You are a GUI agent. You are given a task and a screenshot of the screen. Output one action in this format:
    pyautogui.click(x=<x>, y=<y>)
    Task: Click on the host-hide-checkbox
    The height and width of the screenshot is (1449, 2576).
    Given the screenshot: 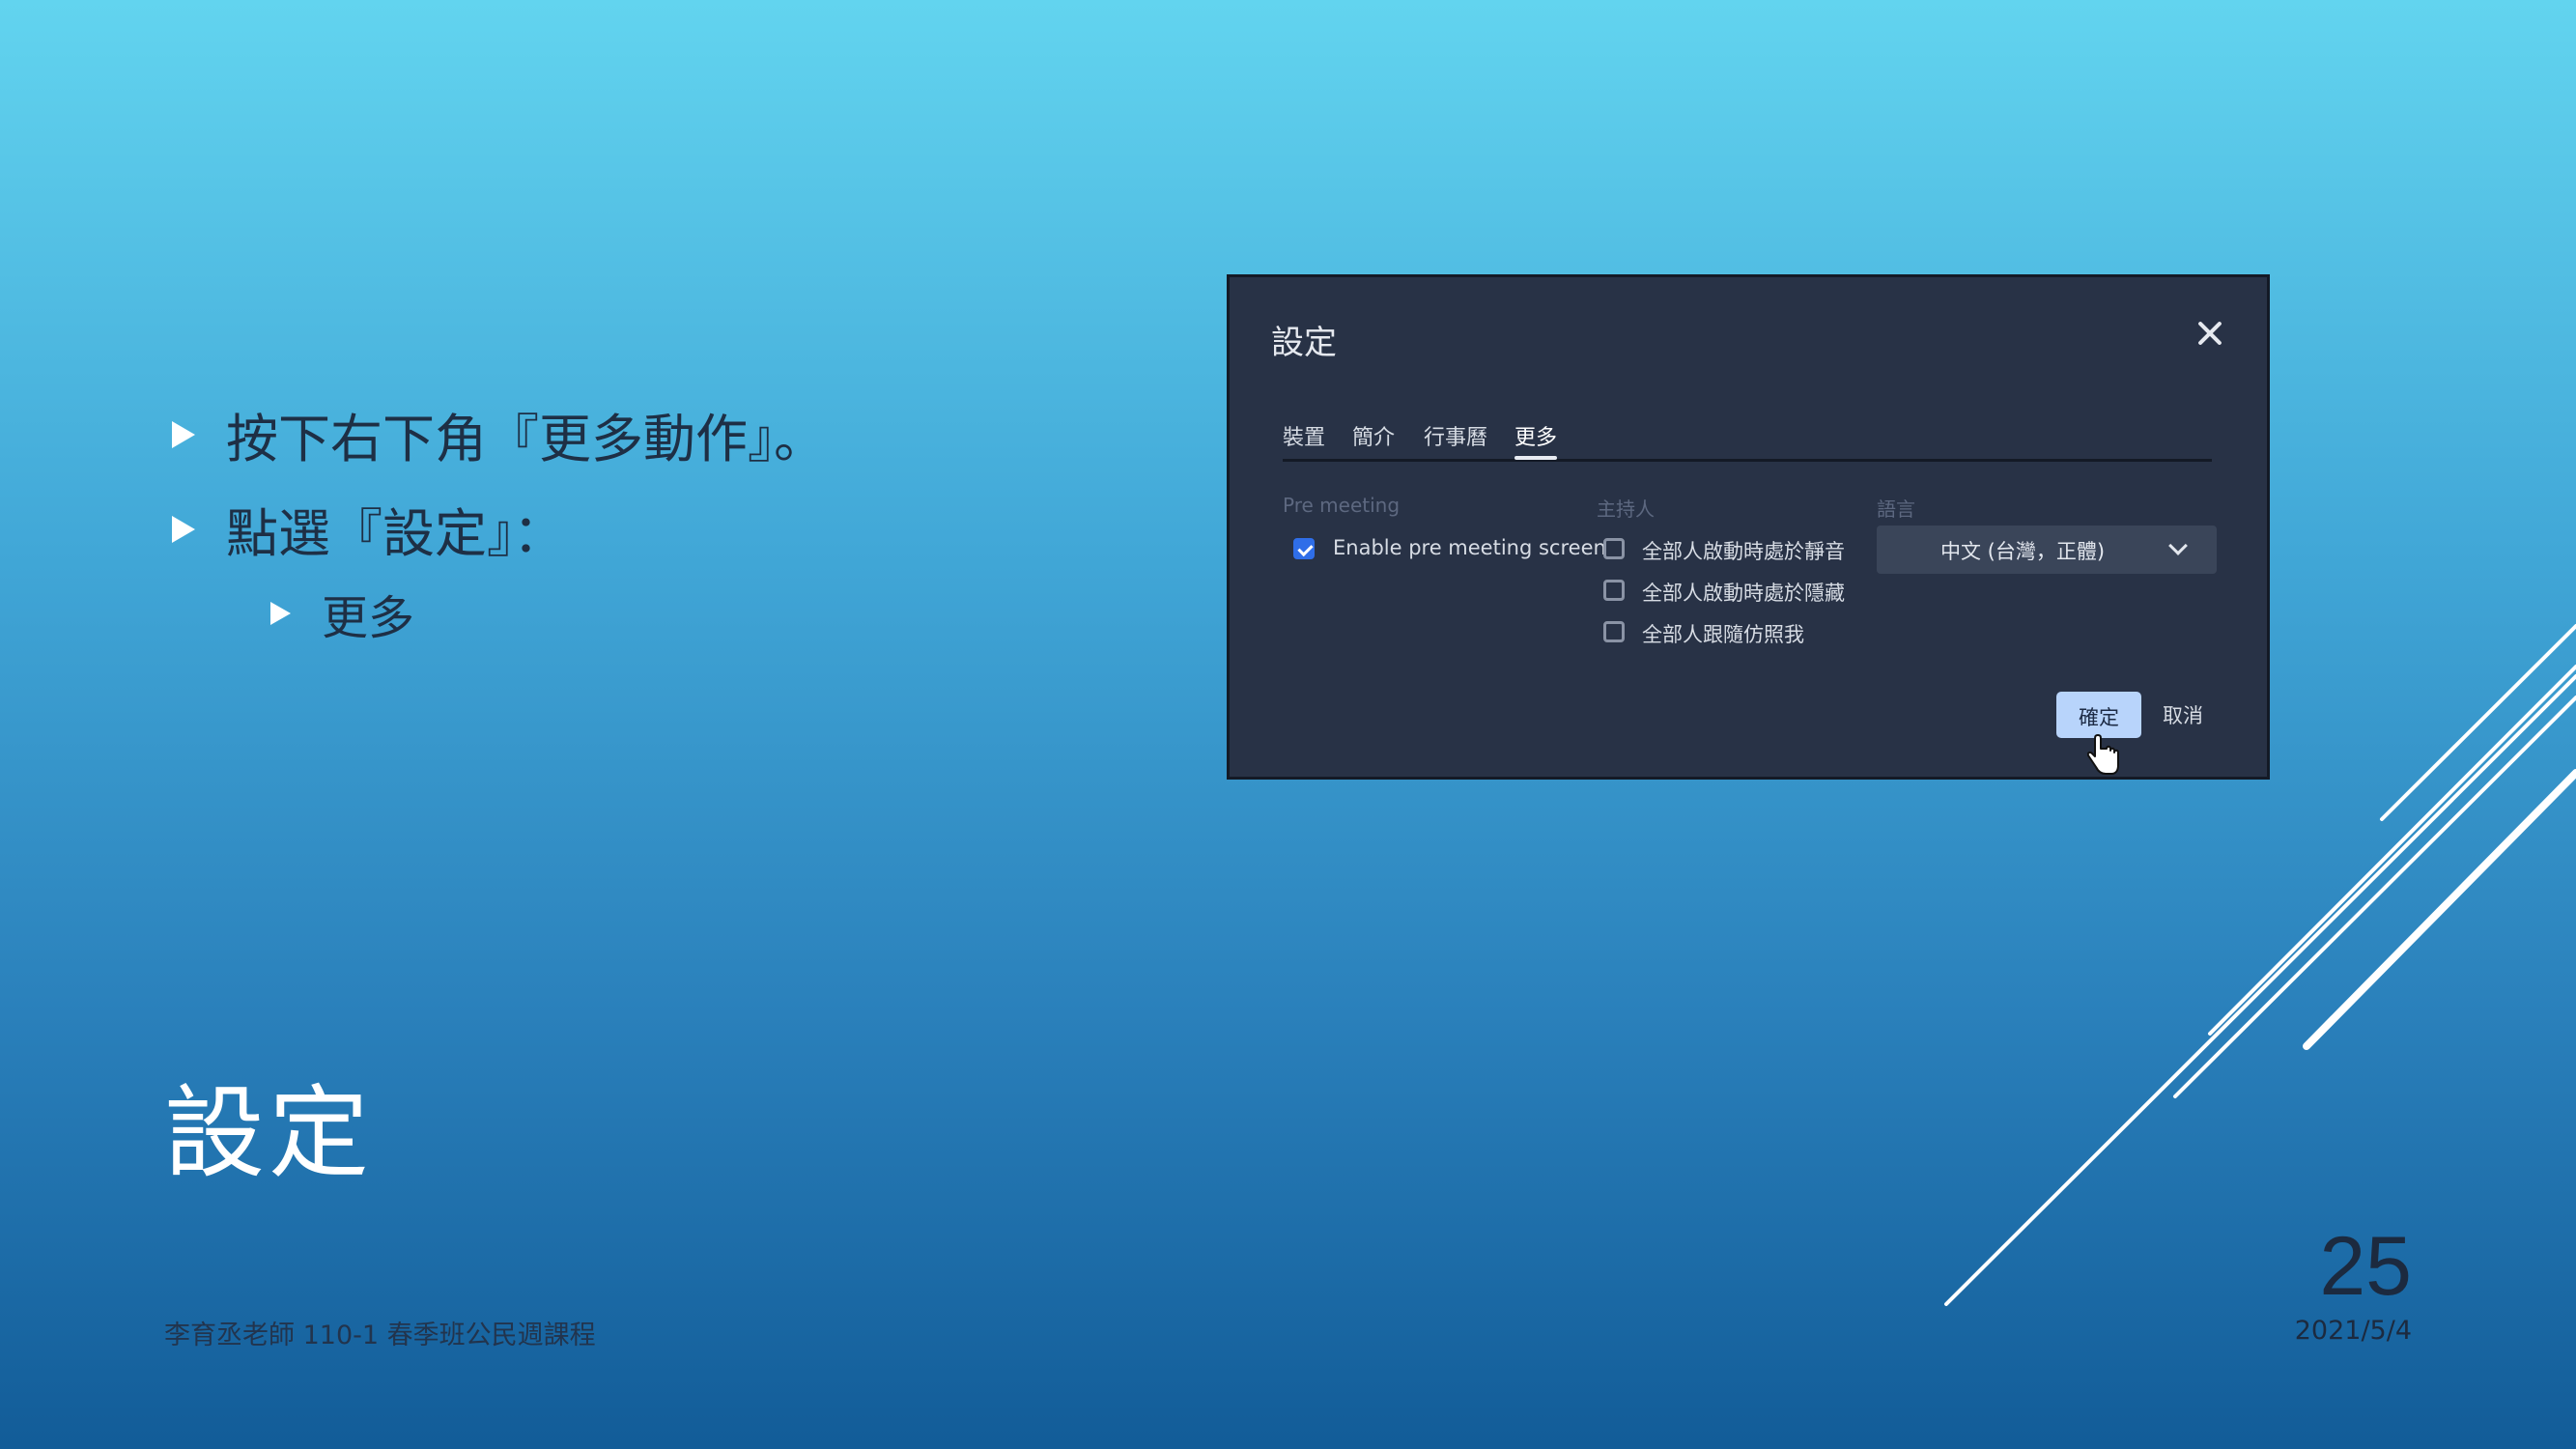 What is the action you would take?
    pyautogui.click(x=1614, y=590)
    